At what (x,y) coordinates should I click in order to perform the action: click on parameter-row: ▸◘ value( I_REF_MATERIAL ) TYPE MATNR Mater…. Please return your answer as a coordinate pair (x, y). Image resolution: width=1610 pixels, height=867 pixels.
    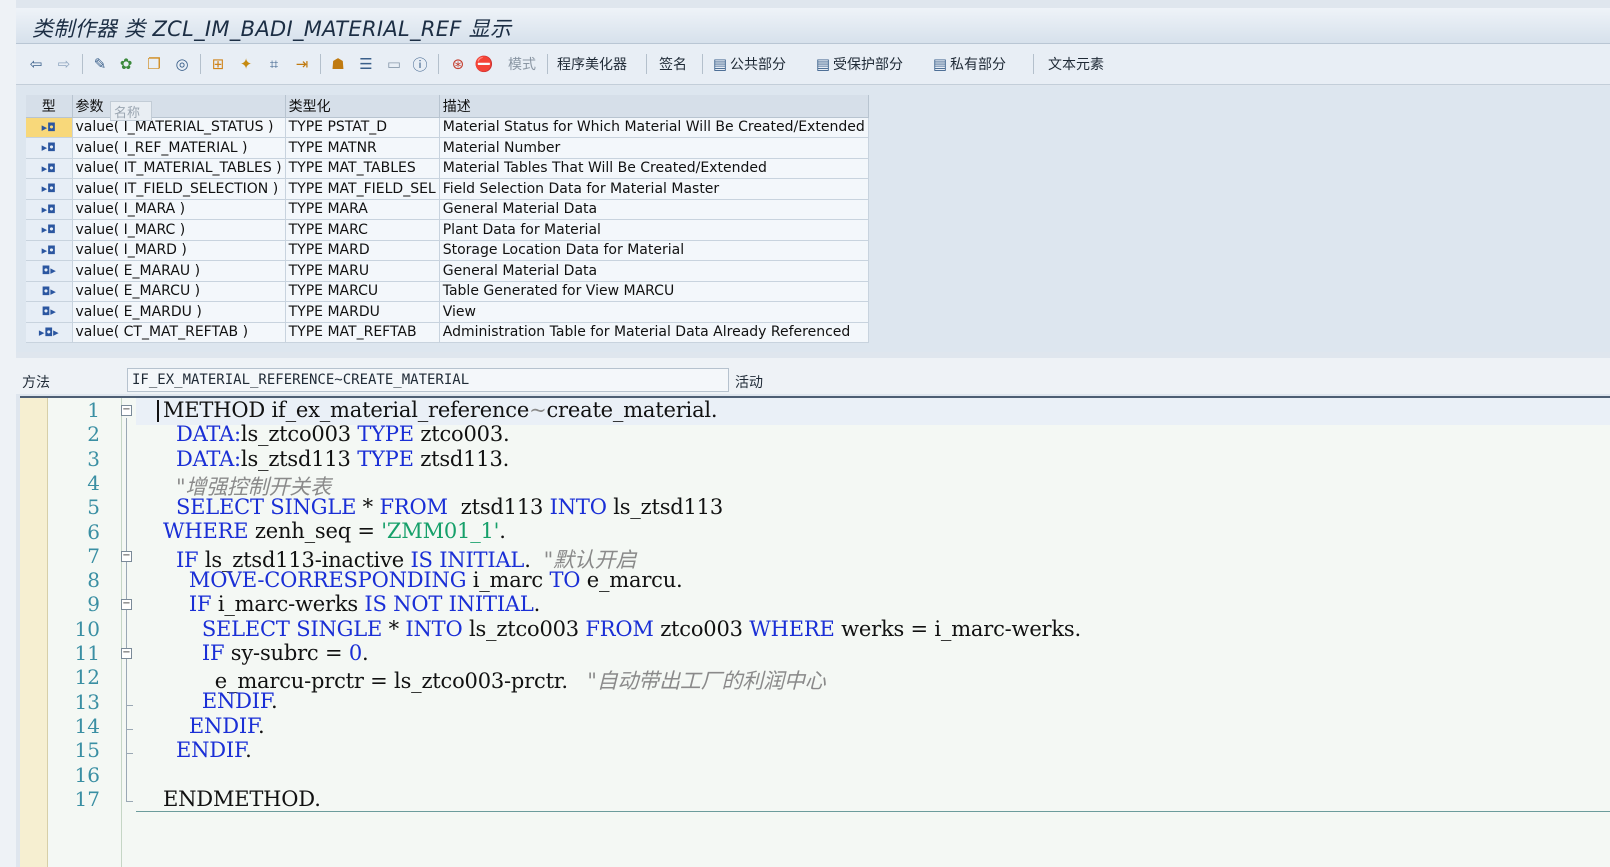
    Looking at the image, I should click on (447, 148).